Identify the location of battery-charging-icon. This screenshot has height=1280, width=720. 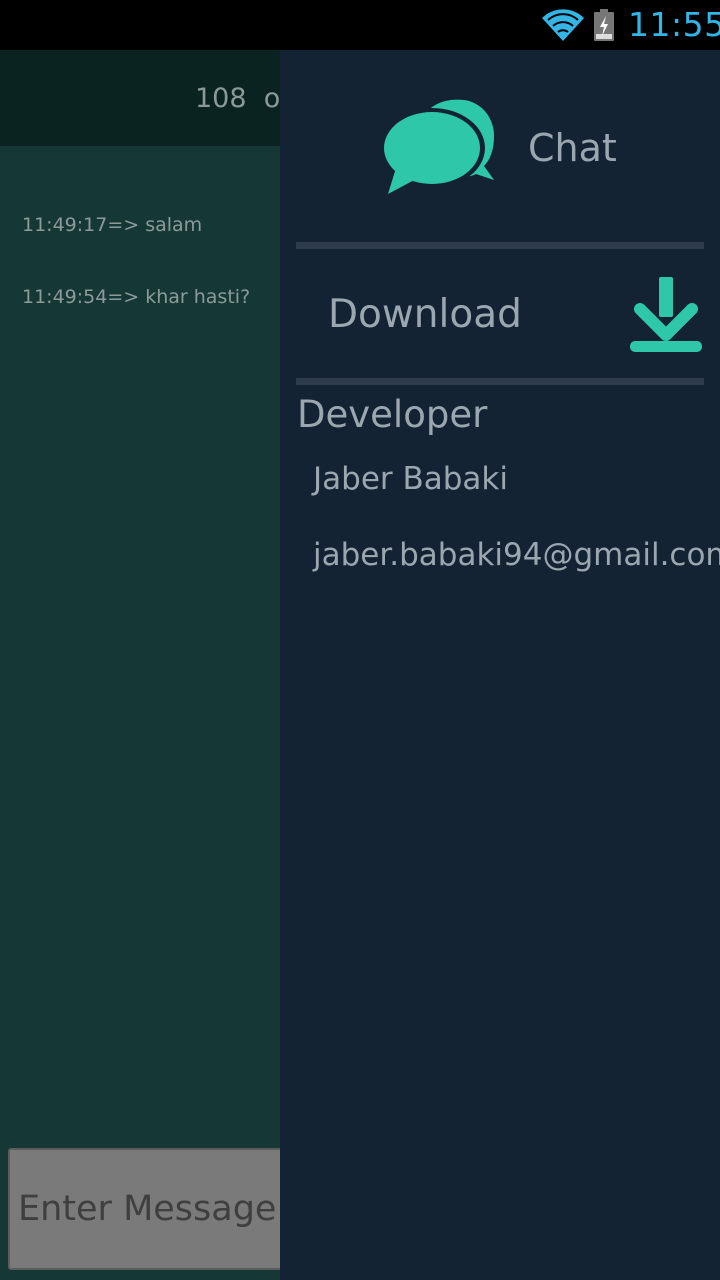
(604, 25).